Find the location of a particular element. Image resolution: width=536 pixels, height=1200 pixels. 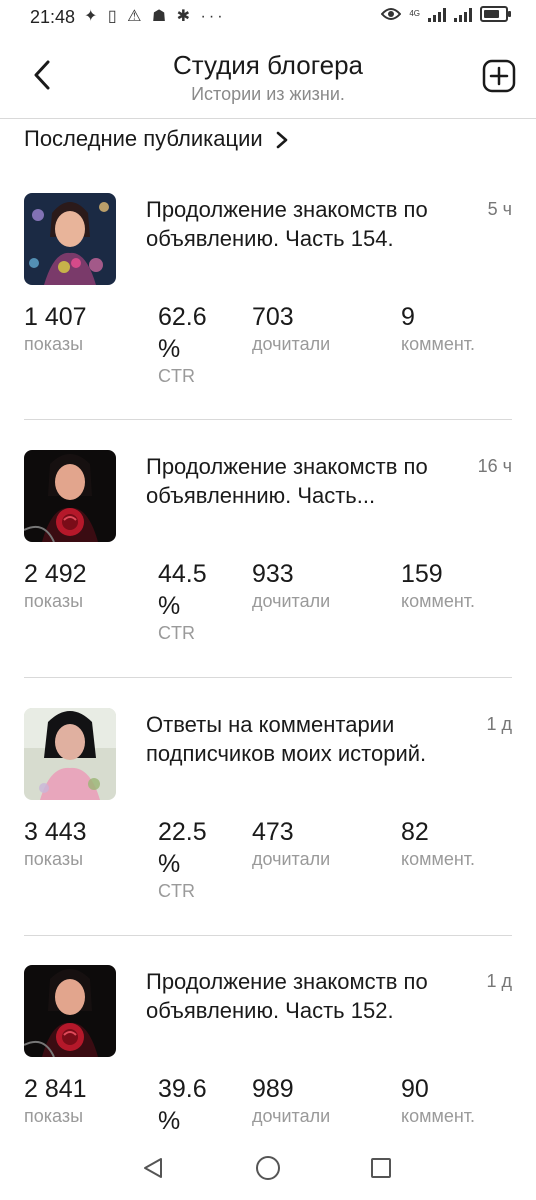

comments-stat: 9 коммент. is located at coordinates (438, 328).